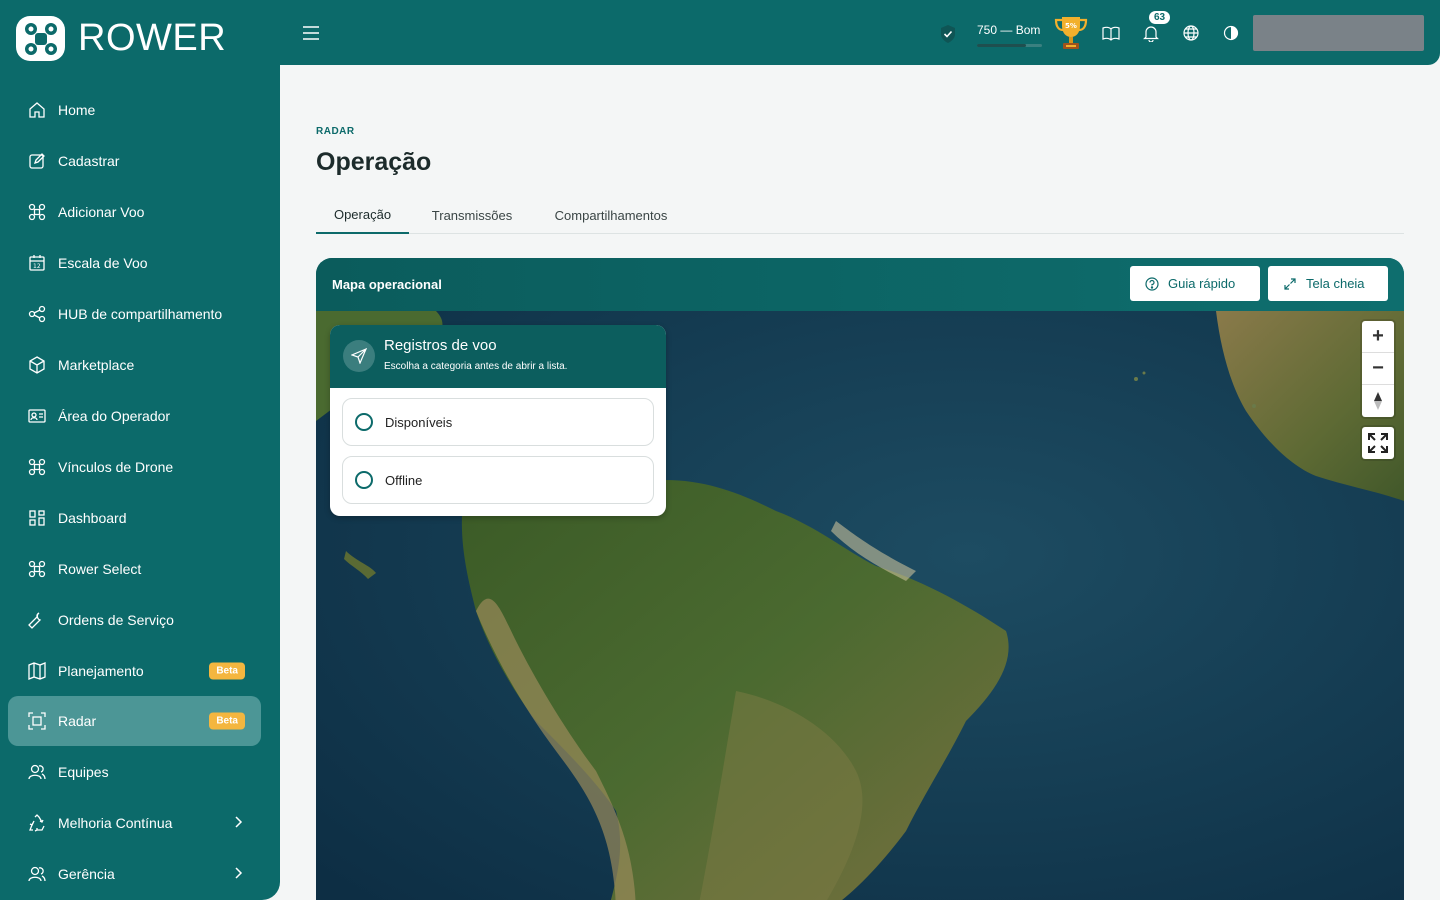 The height and width of the screenshot is (900, 1440). What do you see at coordinates (1009, 30) in the screenshot?
I see `score-text: 750 — Bom` at bounding box center [1009, 30].